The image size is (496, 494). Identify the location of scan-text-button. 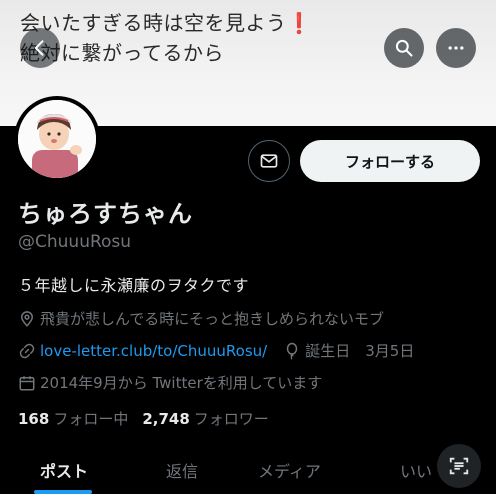
(459, 466).